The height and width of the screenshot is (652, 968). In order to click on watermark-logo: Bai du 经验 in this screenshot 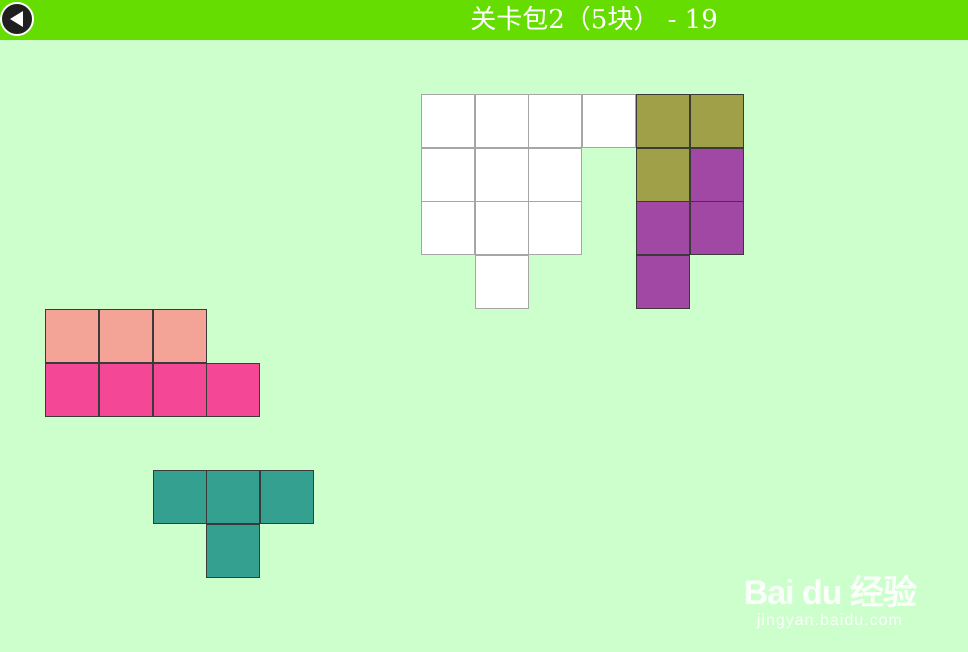, I will do `click(830, 593)`.